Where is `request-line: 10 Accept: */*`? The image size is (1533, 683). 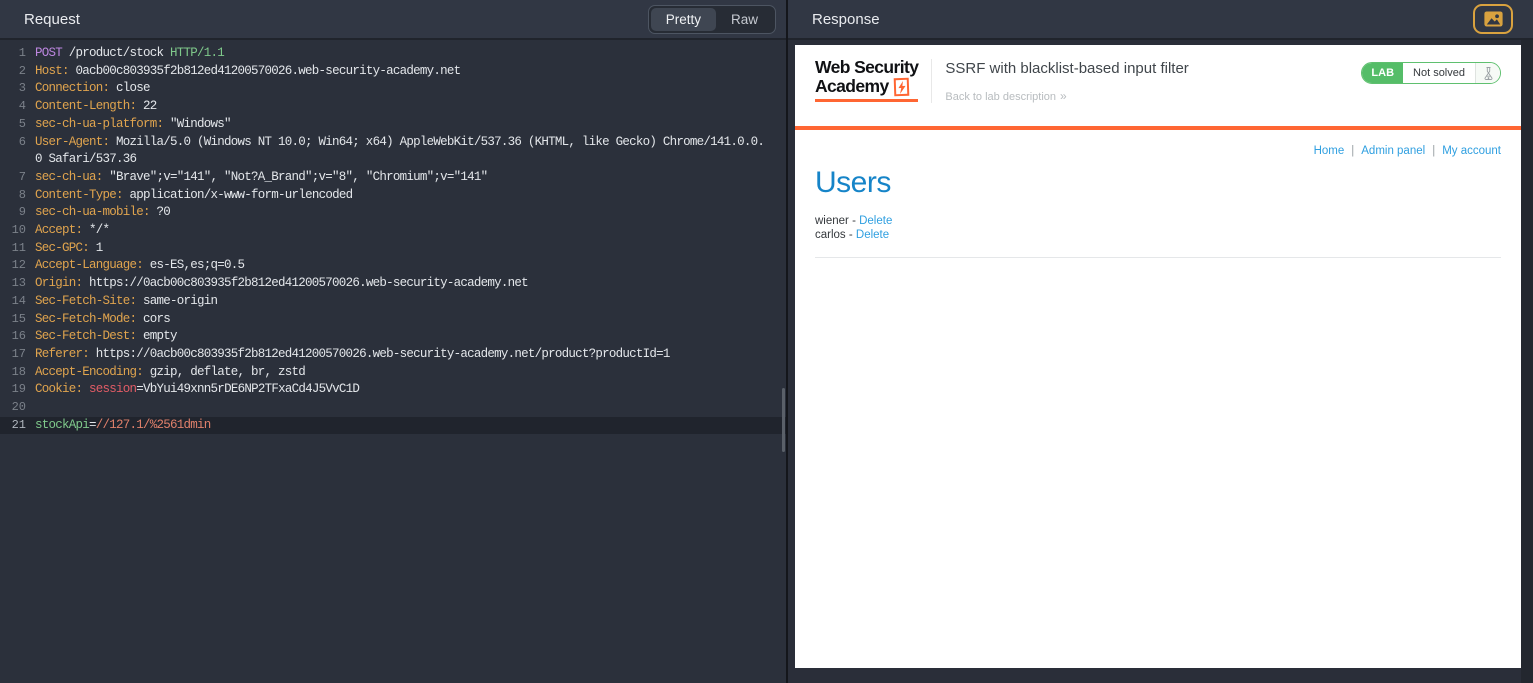 request-line: 10 Accept: */* is located at coordinates (393, 231).